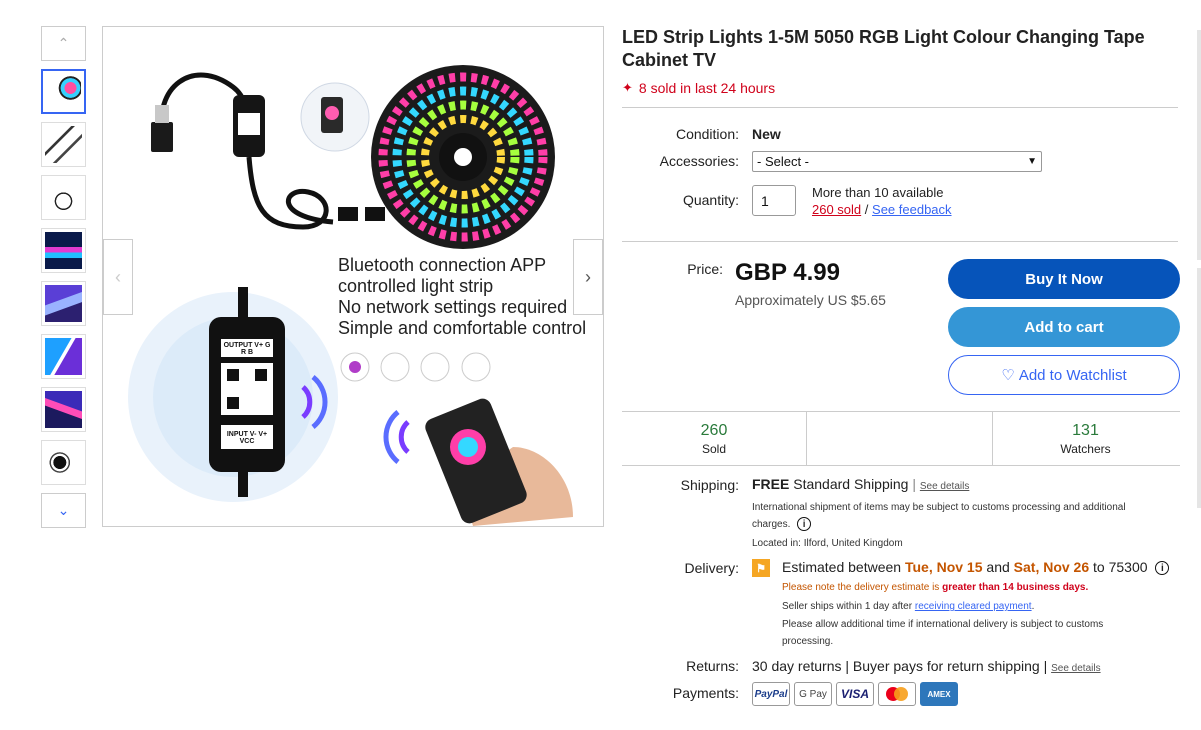 This screenshot has width=1201, height=730. I want to click on module-output-label: OUTPUT V+ G R B, so click(247, 349).